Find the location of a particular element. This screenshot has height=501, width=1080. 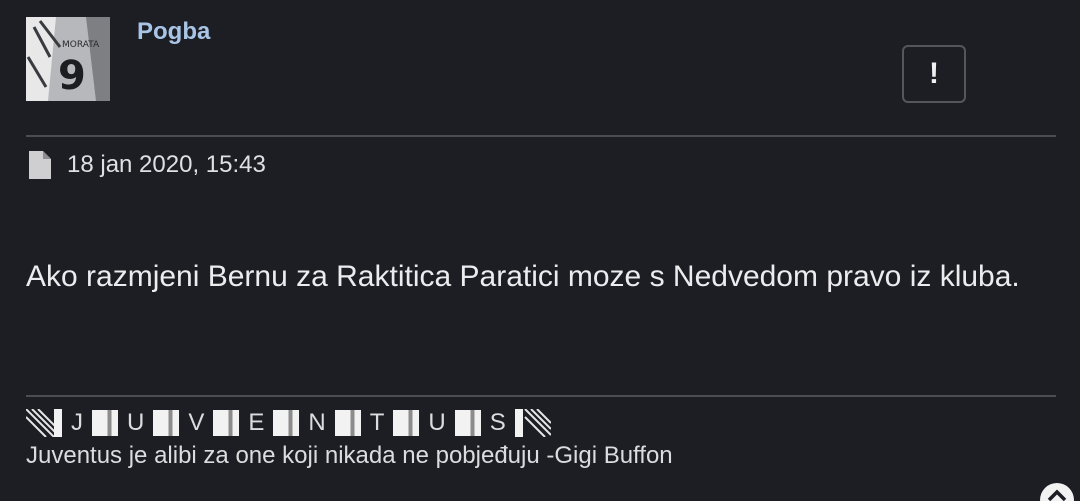

signature-letter: V is located at coordinates (196, 422).